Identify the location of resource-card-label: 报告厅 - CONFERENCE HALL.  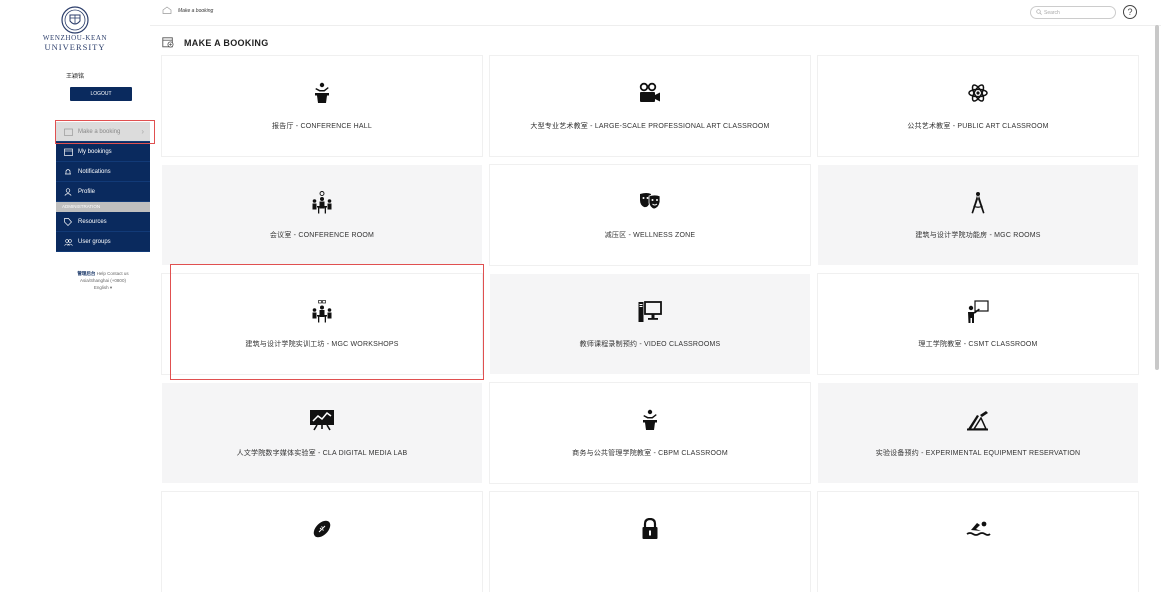
(322, 126).